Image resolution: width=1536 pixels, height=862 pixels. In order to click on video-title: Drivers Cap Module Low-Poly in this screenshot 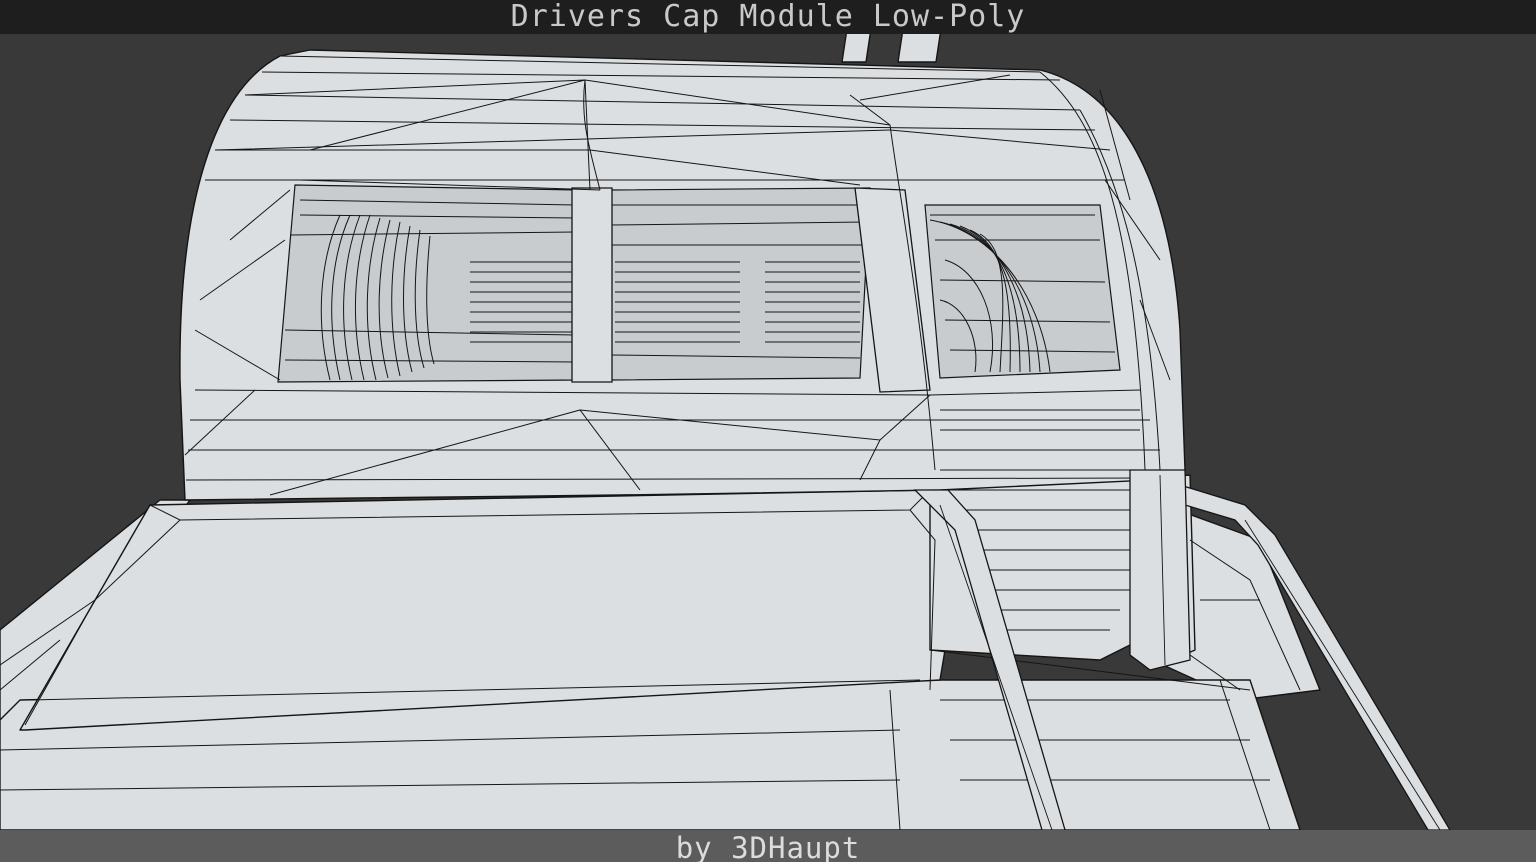, I will do `click(768, 17)`.